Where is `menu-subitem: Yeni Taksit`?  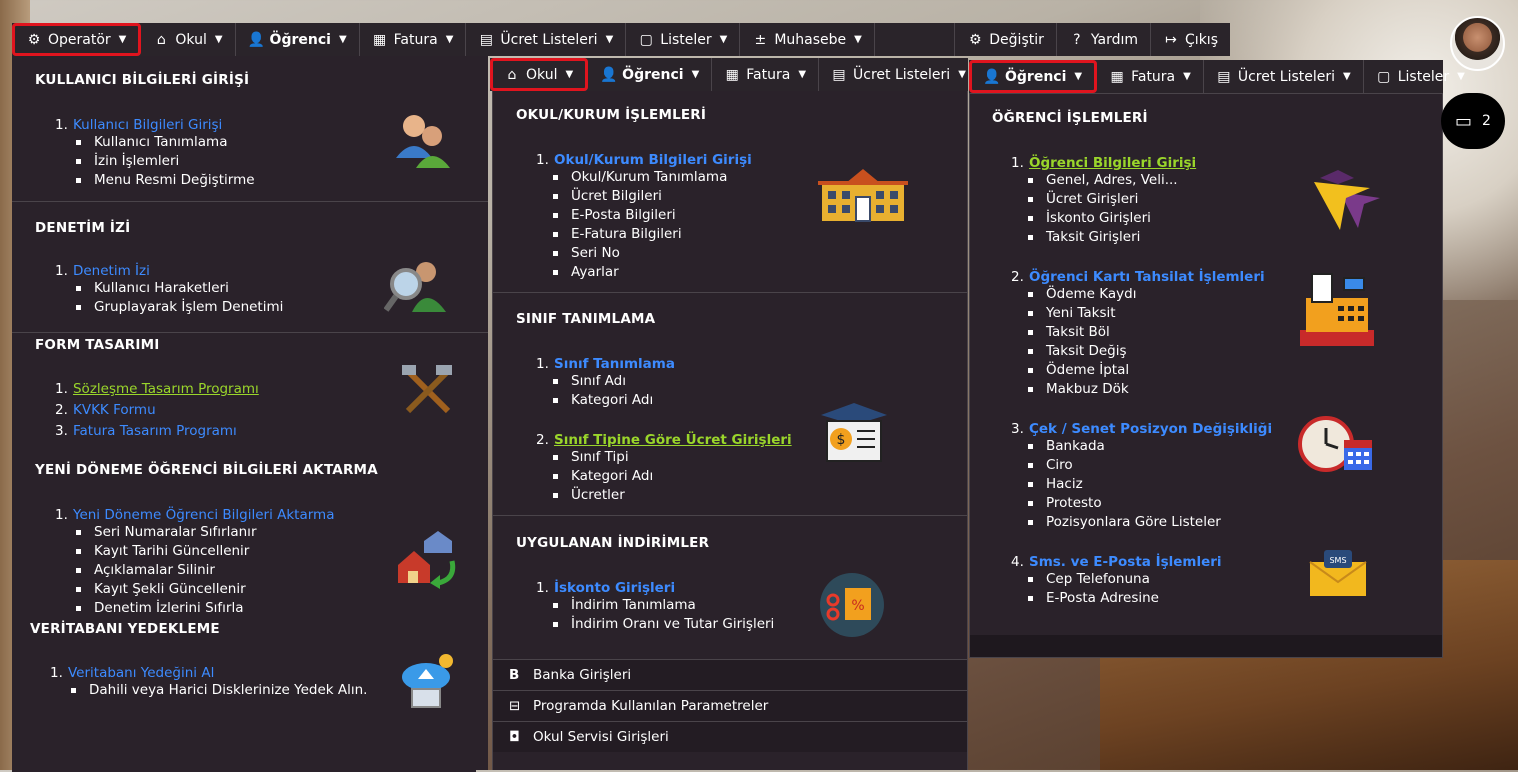 menu-subitem: Yeni Taksit is located at coordinates (1080, 313).